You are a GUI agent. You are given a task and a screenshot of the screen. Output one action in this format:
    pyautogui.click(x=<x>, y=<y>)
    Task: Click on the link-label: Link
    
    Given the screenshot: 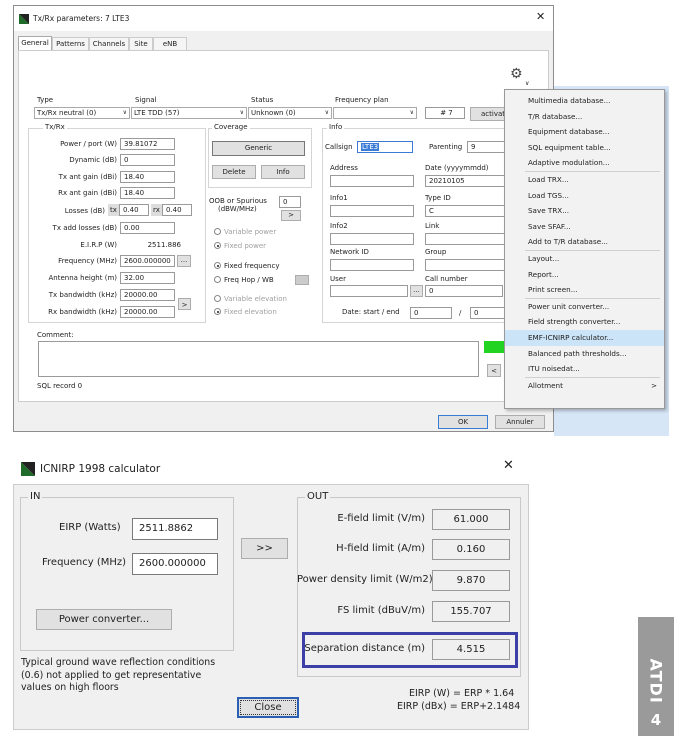 What is the action you would take?
    pyautogui.click(x=432, y=226)
    